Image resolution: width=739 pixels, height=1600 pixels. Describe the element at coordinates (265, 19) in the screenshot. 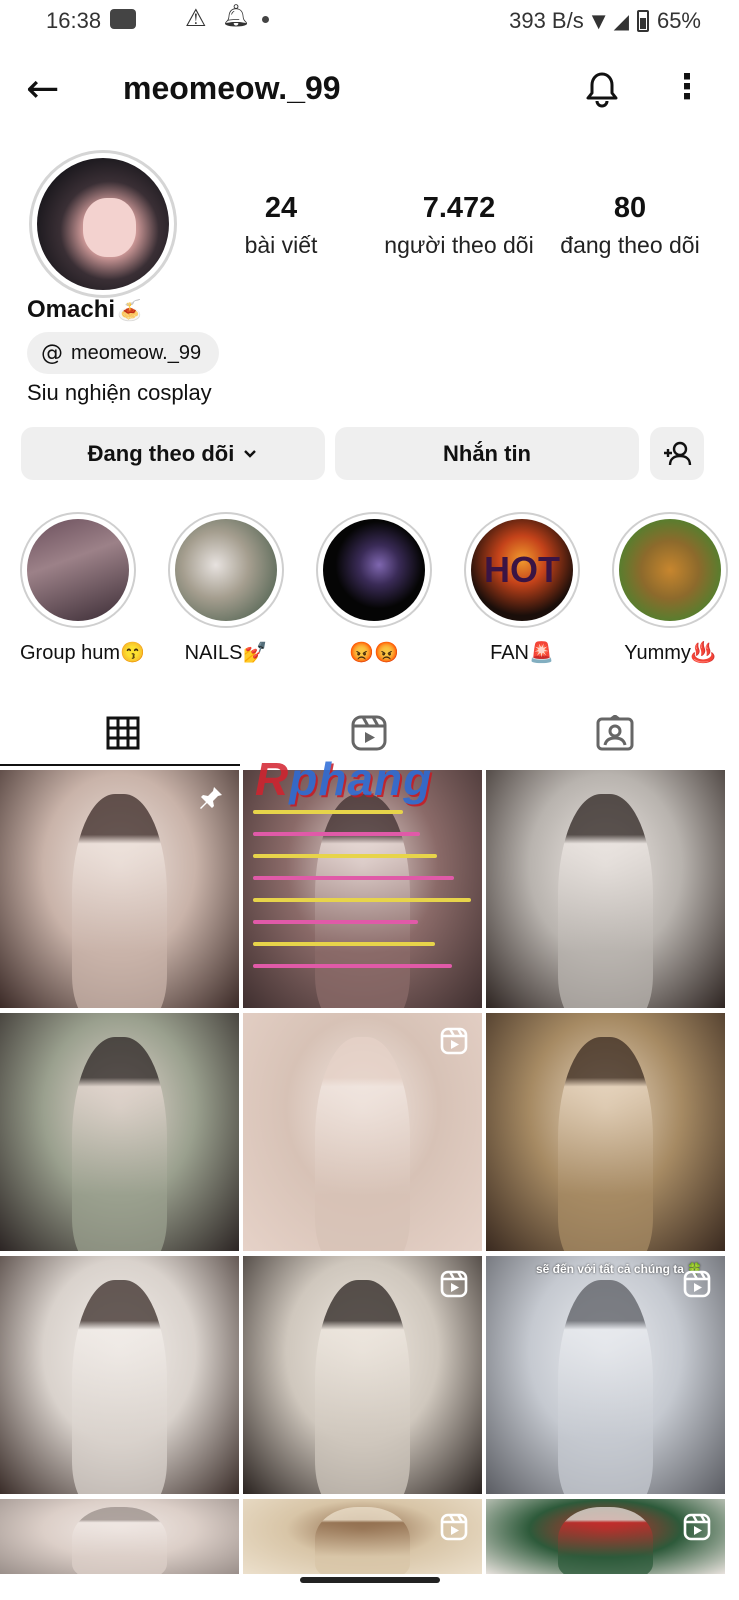

I see `dot-icon` at that location.